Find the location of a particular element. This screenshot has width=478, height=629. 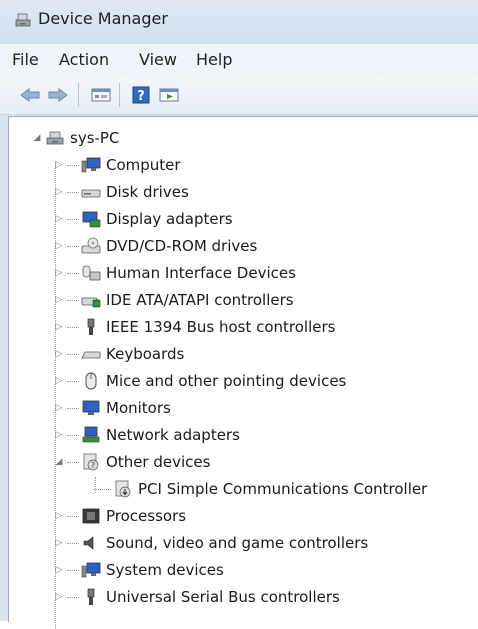

tree-item-label: Other devices is located at coordinates (158, 462).